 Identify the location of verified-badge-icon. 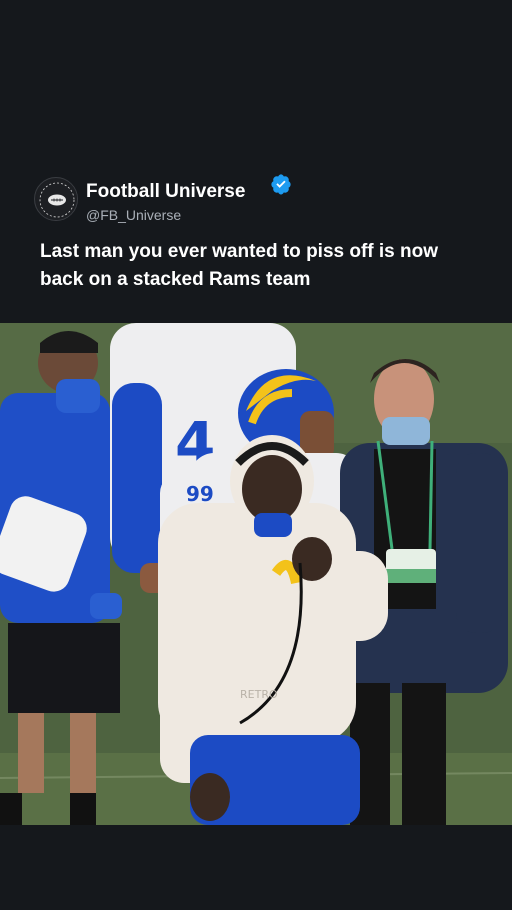
(281, 184).